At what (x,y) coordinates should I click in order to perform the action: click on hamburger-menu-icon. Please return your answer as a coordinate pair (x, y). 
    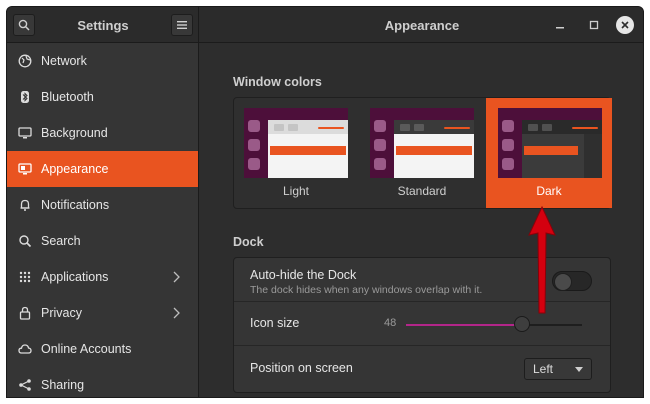
    Looking at the image, I should click on (182, 25).